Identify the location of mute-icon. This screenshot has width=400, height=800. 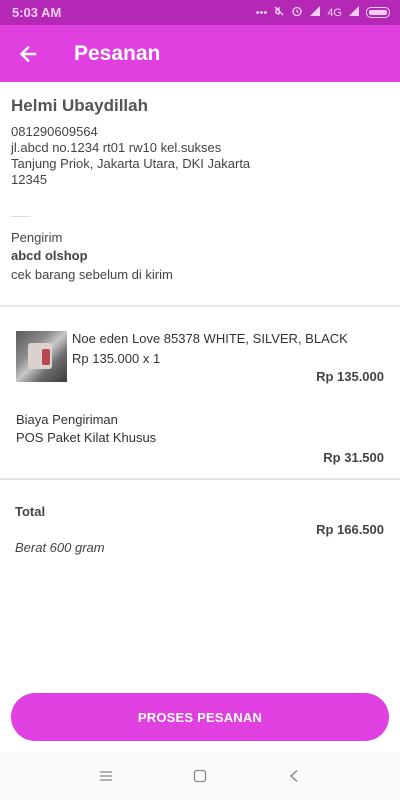
(279, 12).